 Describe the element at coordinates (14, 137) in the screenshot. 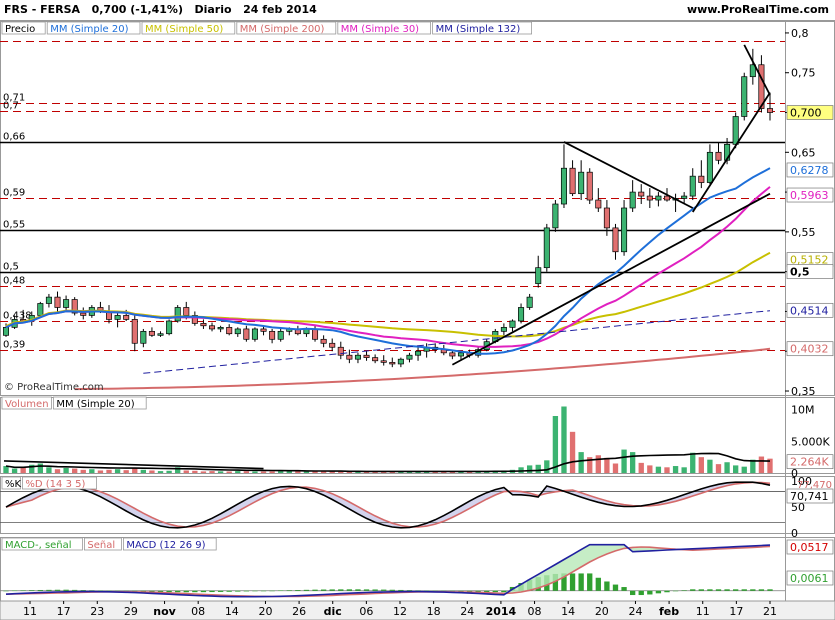

I see `level-label: 0,66` at that location.